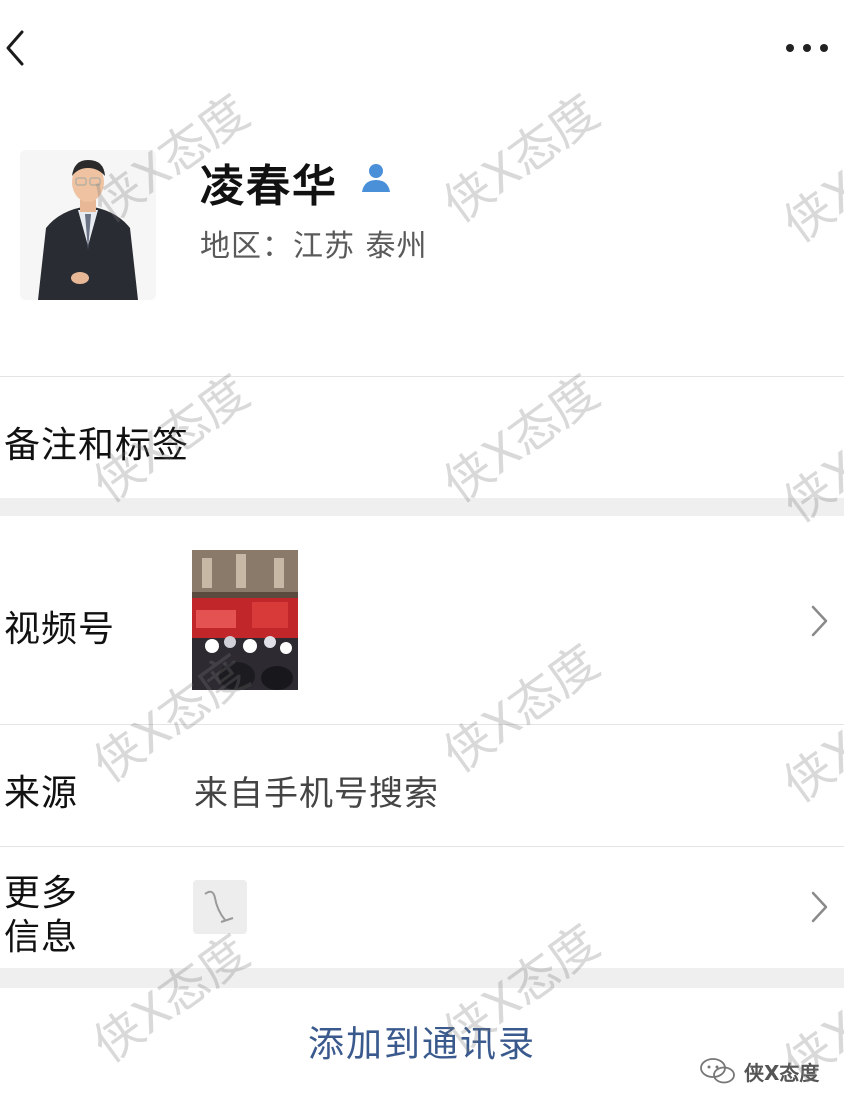 This screenshot has height=1108, width=844. I want to click on avatar-photo, so click(88, 225).